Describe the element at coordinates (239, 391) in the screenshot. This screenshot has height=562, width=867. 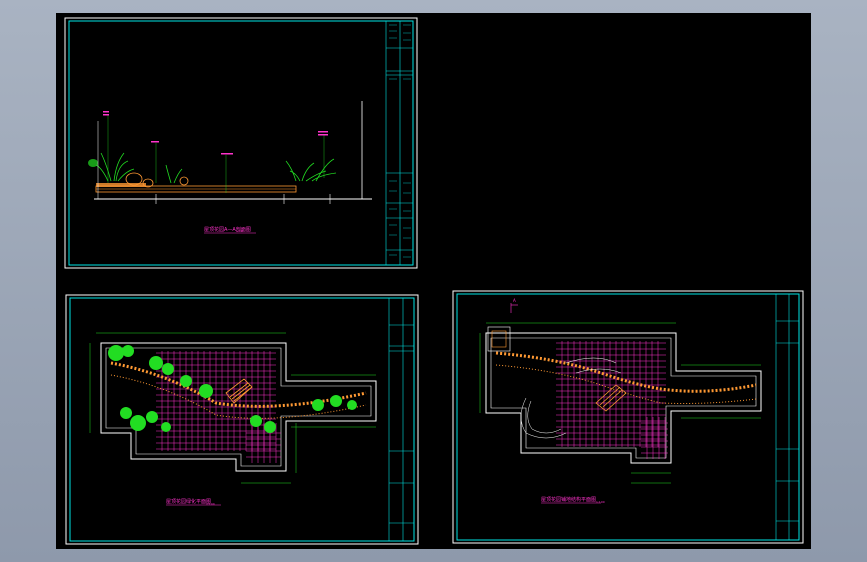
I see `bridge` at that location.